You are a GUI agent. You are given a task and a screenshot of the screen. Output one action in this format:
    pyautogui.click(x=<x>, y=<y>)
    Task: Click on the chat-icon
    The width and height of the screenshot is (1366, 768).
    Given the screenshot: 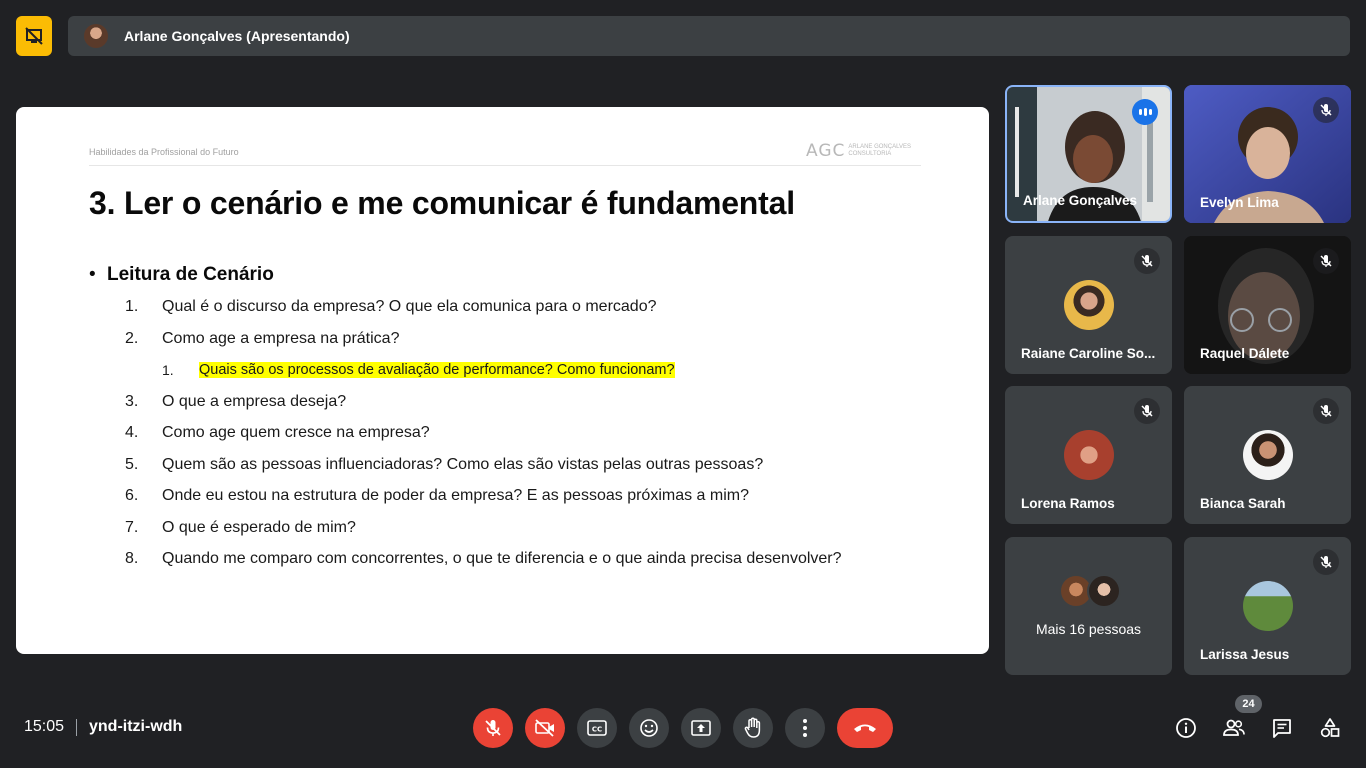 What is the action you would take?
    pyautogui.click(x=1282, y=728)
    